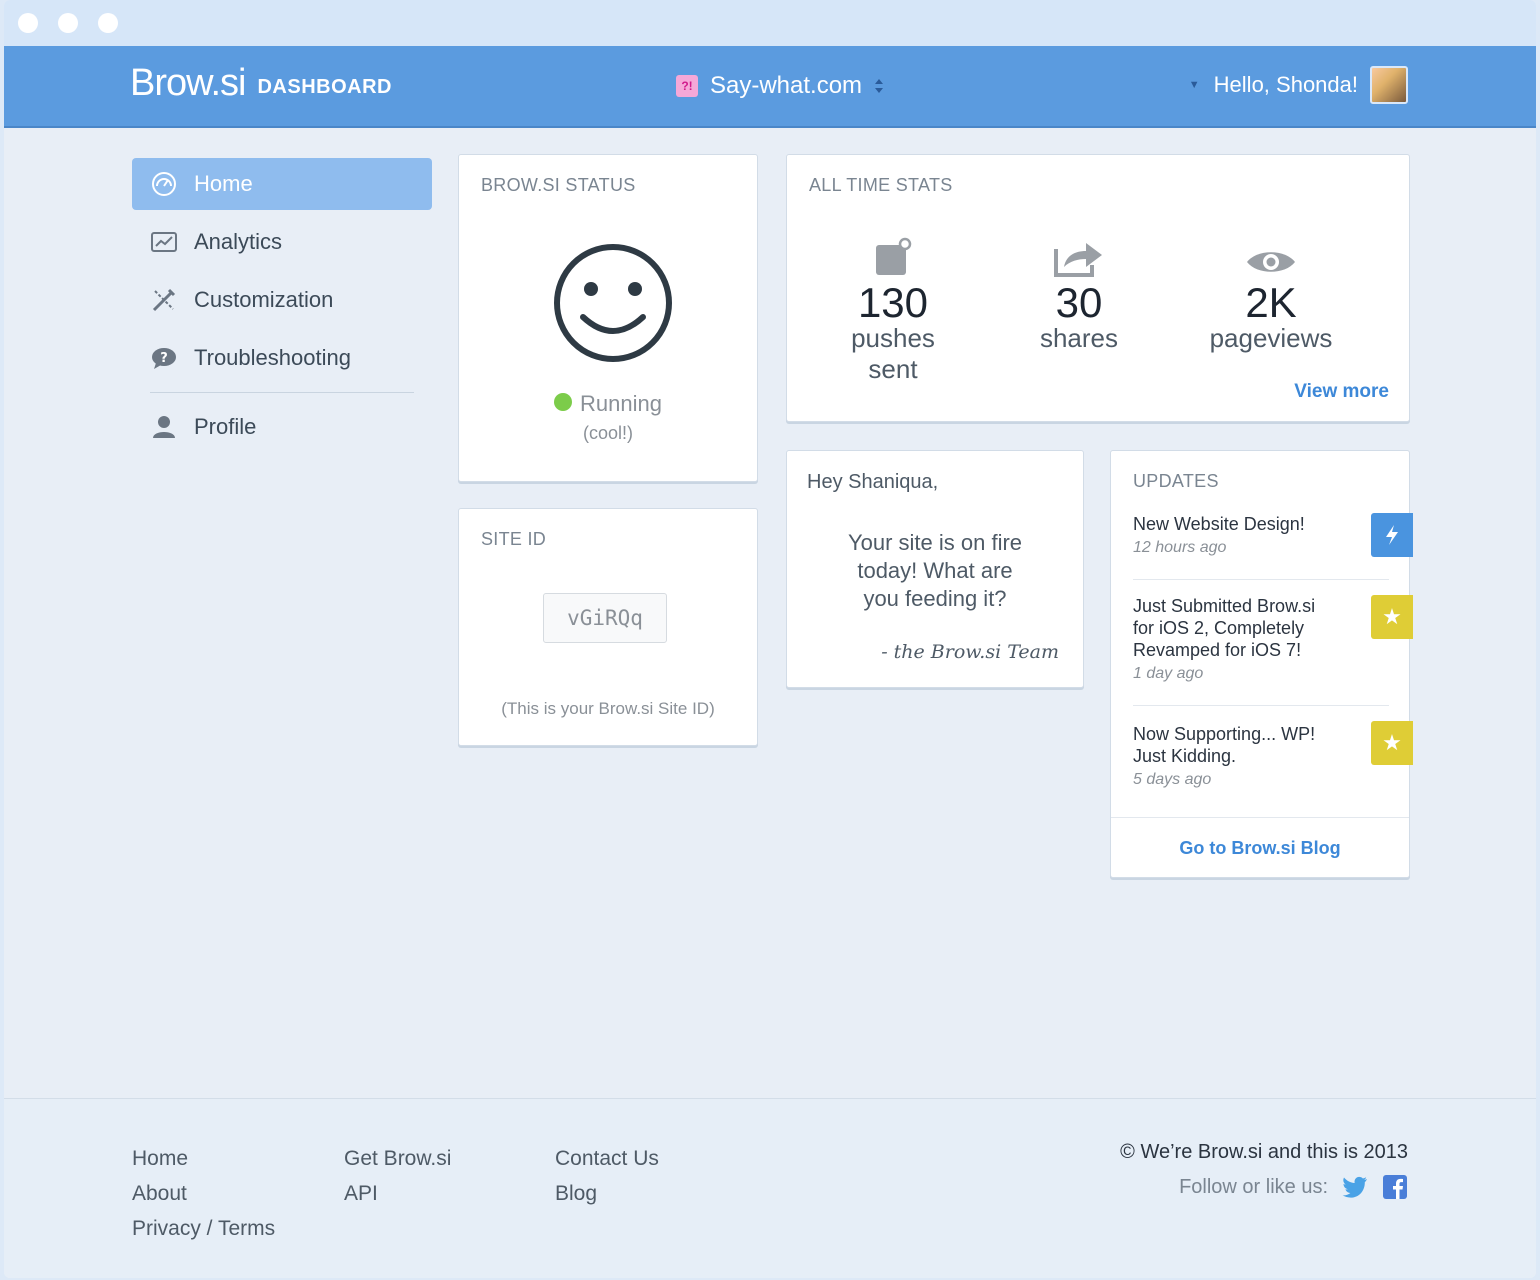  What do you see at coordinates (1194, 85) in the screenshot?
I see `caret-down-icon: ▼` at bounding box center [1194, 85].